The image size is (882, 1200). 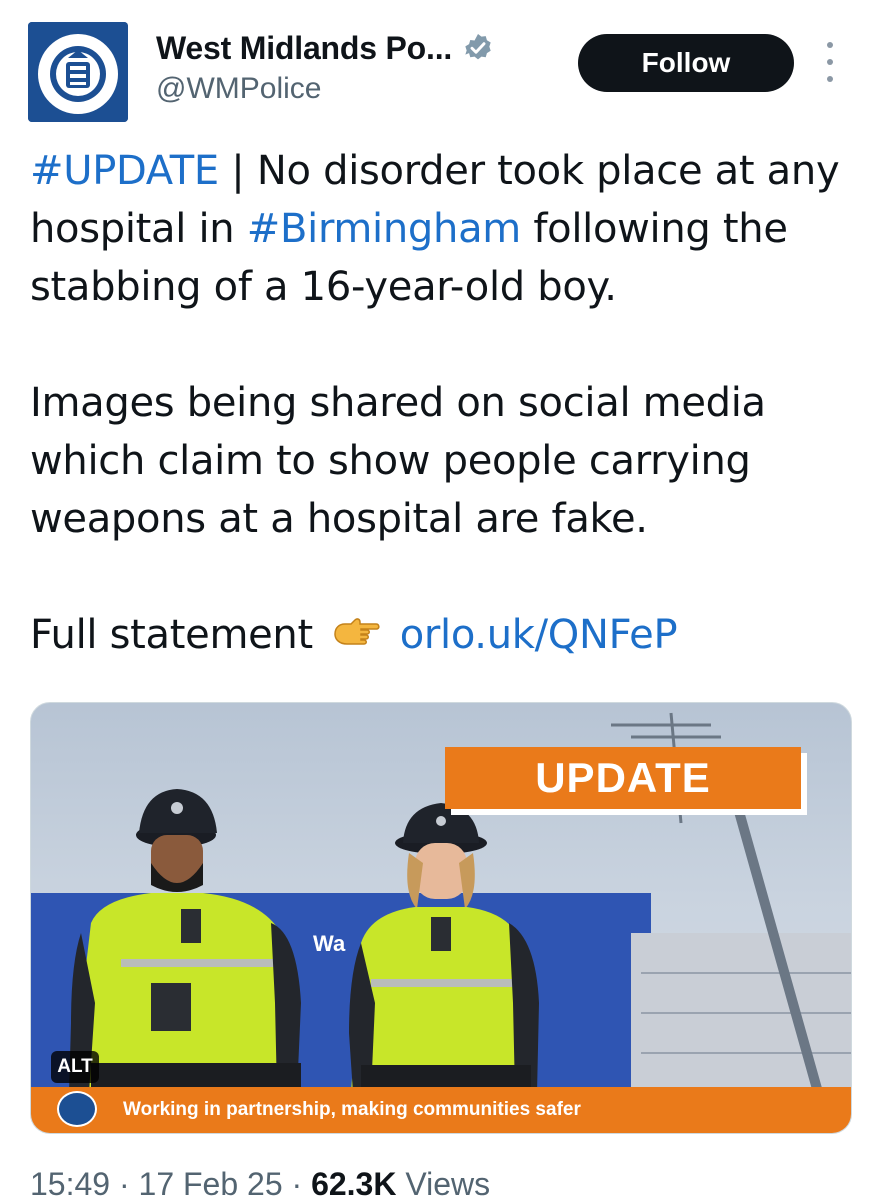 What do you see at coordinates (329, 943) in the screenshot?
I see `building-sign: Wa` at bounding box center [329, 943].